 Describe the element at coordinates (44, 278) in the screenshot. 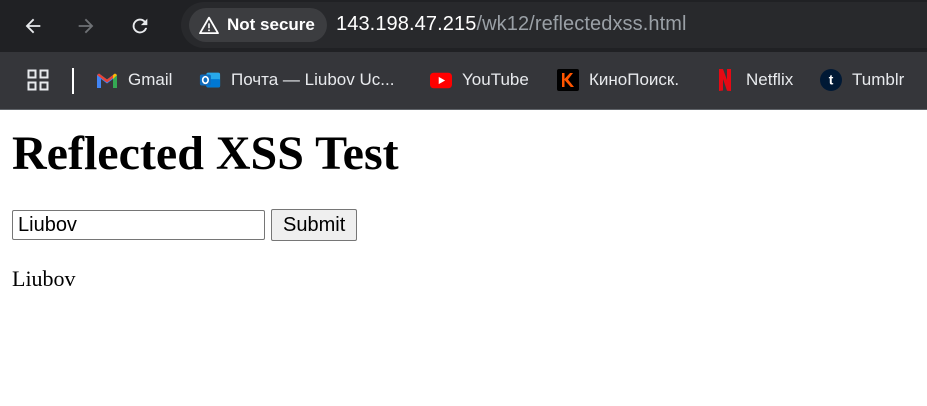

I see `reflected-output: Liubov` at that location.